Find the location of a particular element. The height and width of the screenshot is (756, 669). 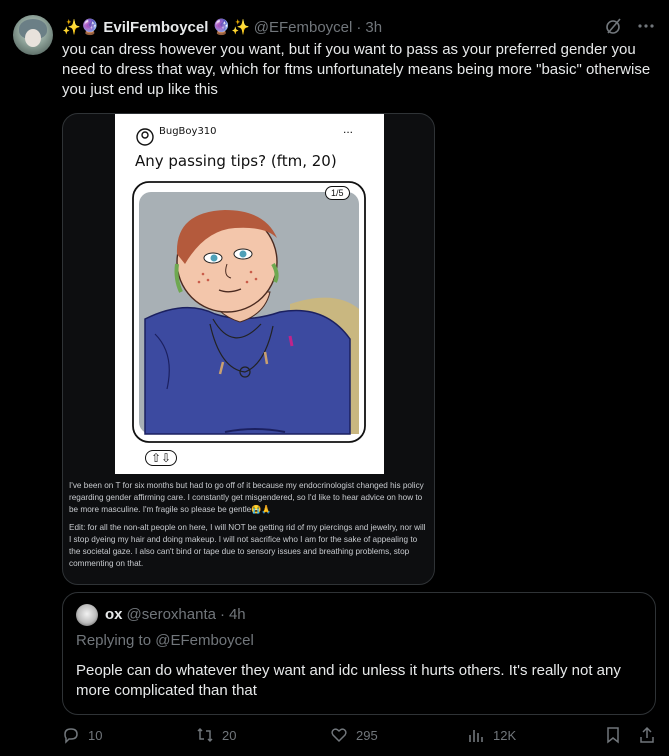

share-button is located at coordinates (647, 735).